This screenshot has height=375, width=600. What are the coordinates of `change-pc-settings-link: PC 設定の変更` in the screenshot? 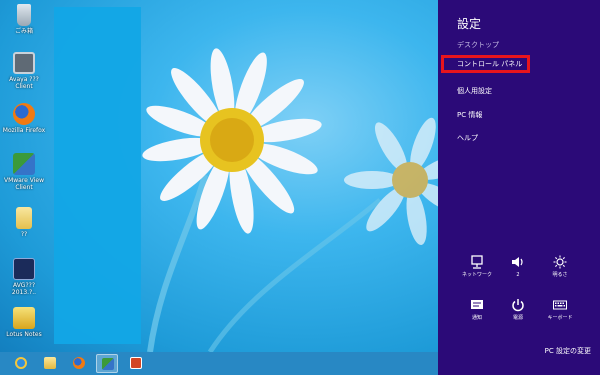 It's located at (568, 351).